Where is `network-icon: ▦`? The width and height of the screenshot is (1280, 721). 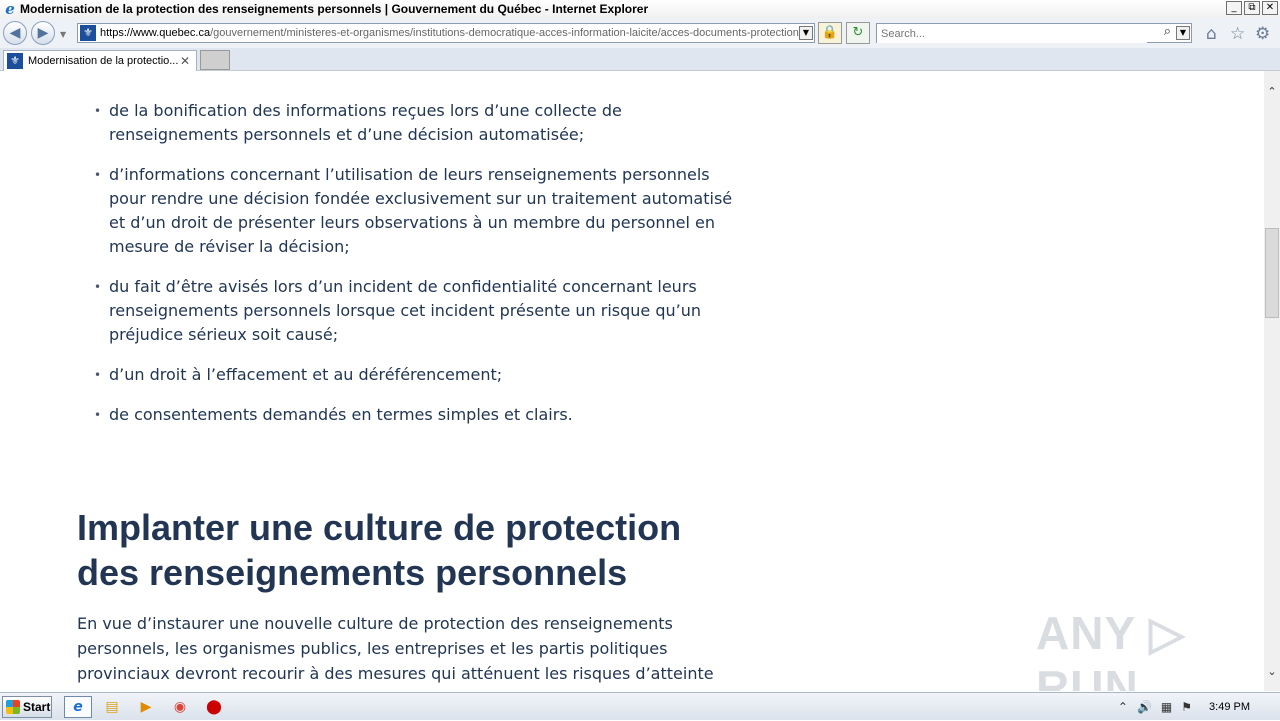 network-icon: ▦ is located at coordinates (1166, 707).